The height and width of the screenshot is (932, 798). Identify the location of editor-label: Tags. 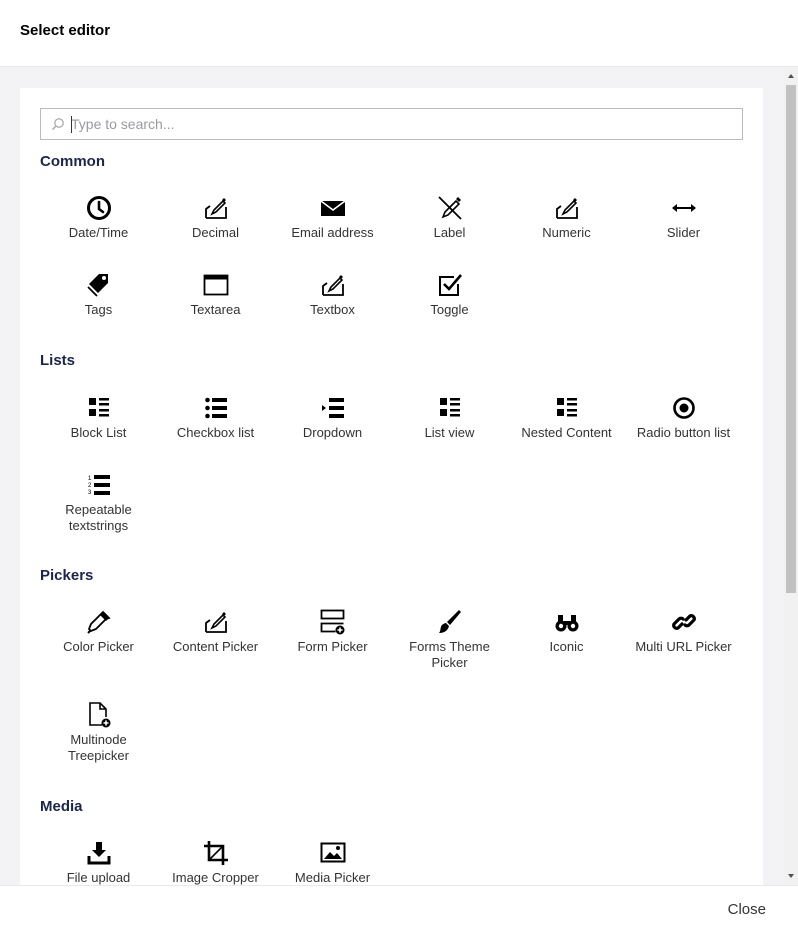
(98, 309).